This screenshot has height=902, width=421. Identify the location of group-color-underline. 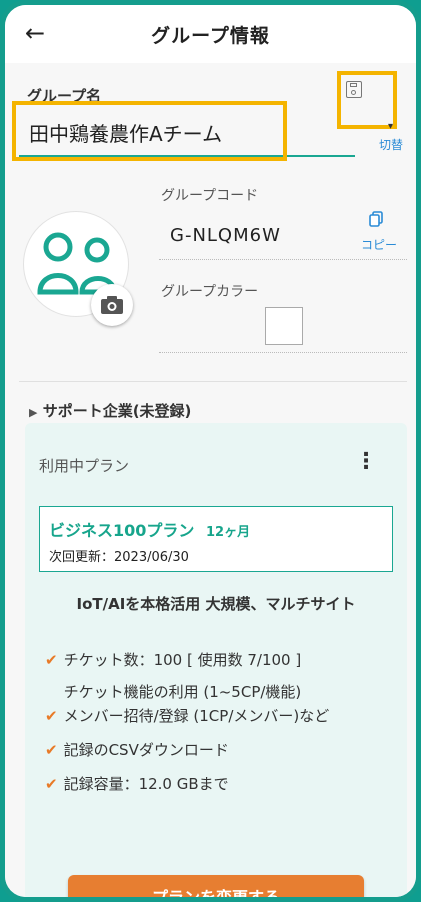
(283, 352).